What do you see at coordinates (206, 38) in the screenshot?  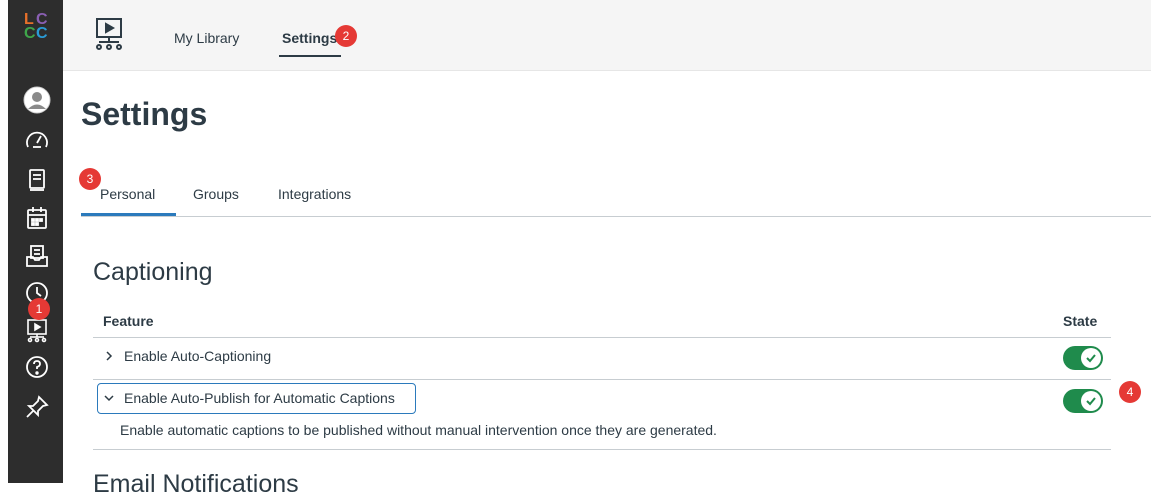 I see `my-library-link: My Library` at bounding box center [206, 38].